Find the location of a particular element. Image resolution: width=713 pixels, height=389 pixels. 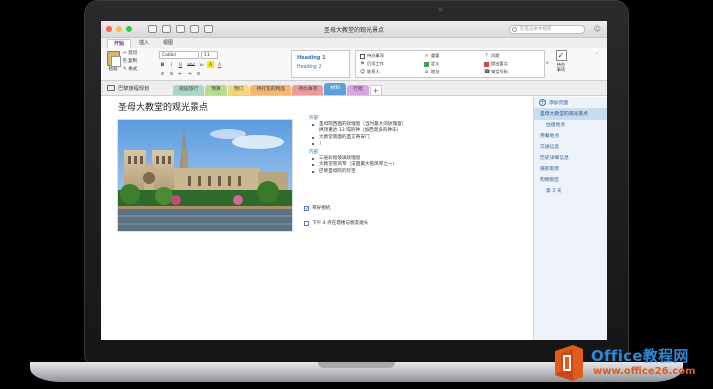

search-placeholder: 在笔记本中搜索 is located at coordinates (536, 29).